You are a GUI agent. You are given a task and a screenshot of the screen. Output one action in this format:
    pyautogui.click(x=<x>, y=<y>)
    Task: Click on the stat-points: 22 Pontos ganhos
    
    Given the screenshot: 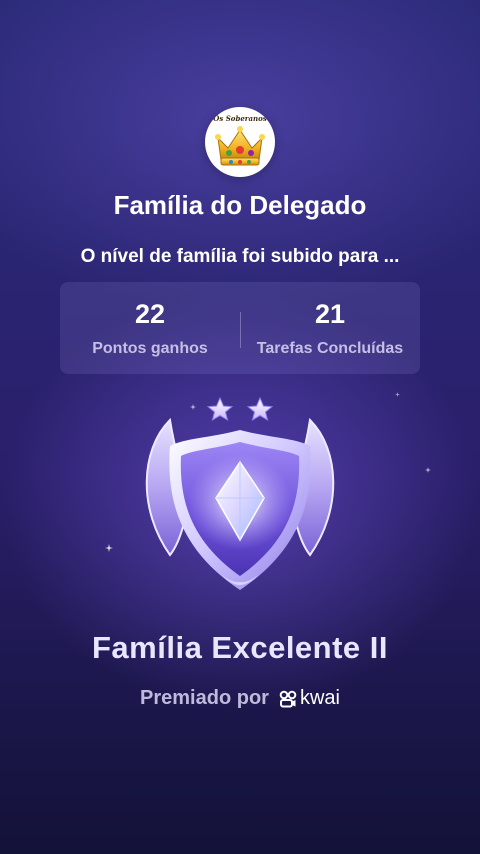 What is the action you would take?
    pyautogui.click(x=150, y=328)
    